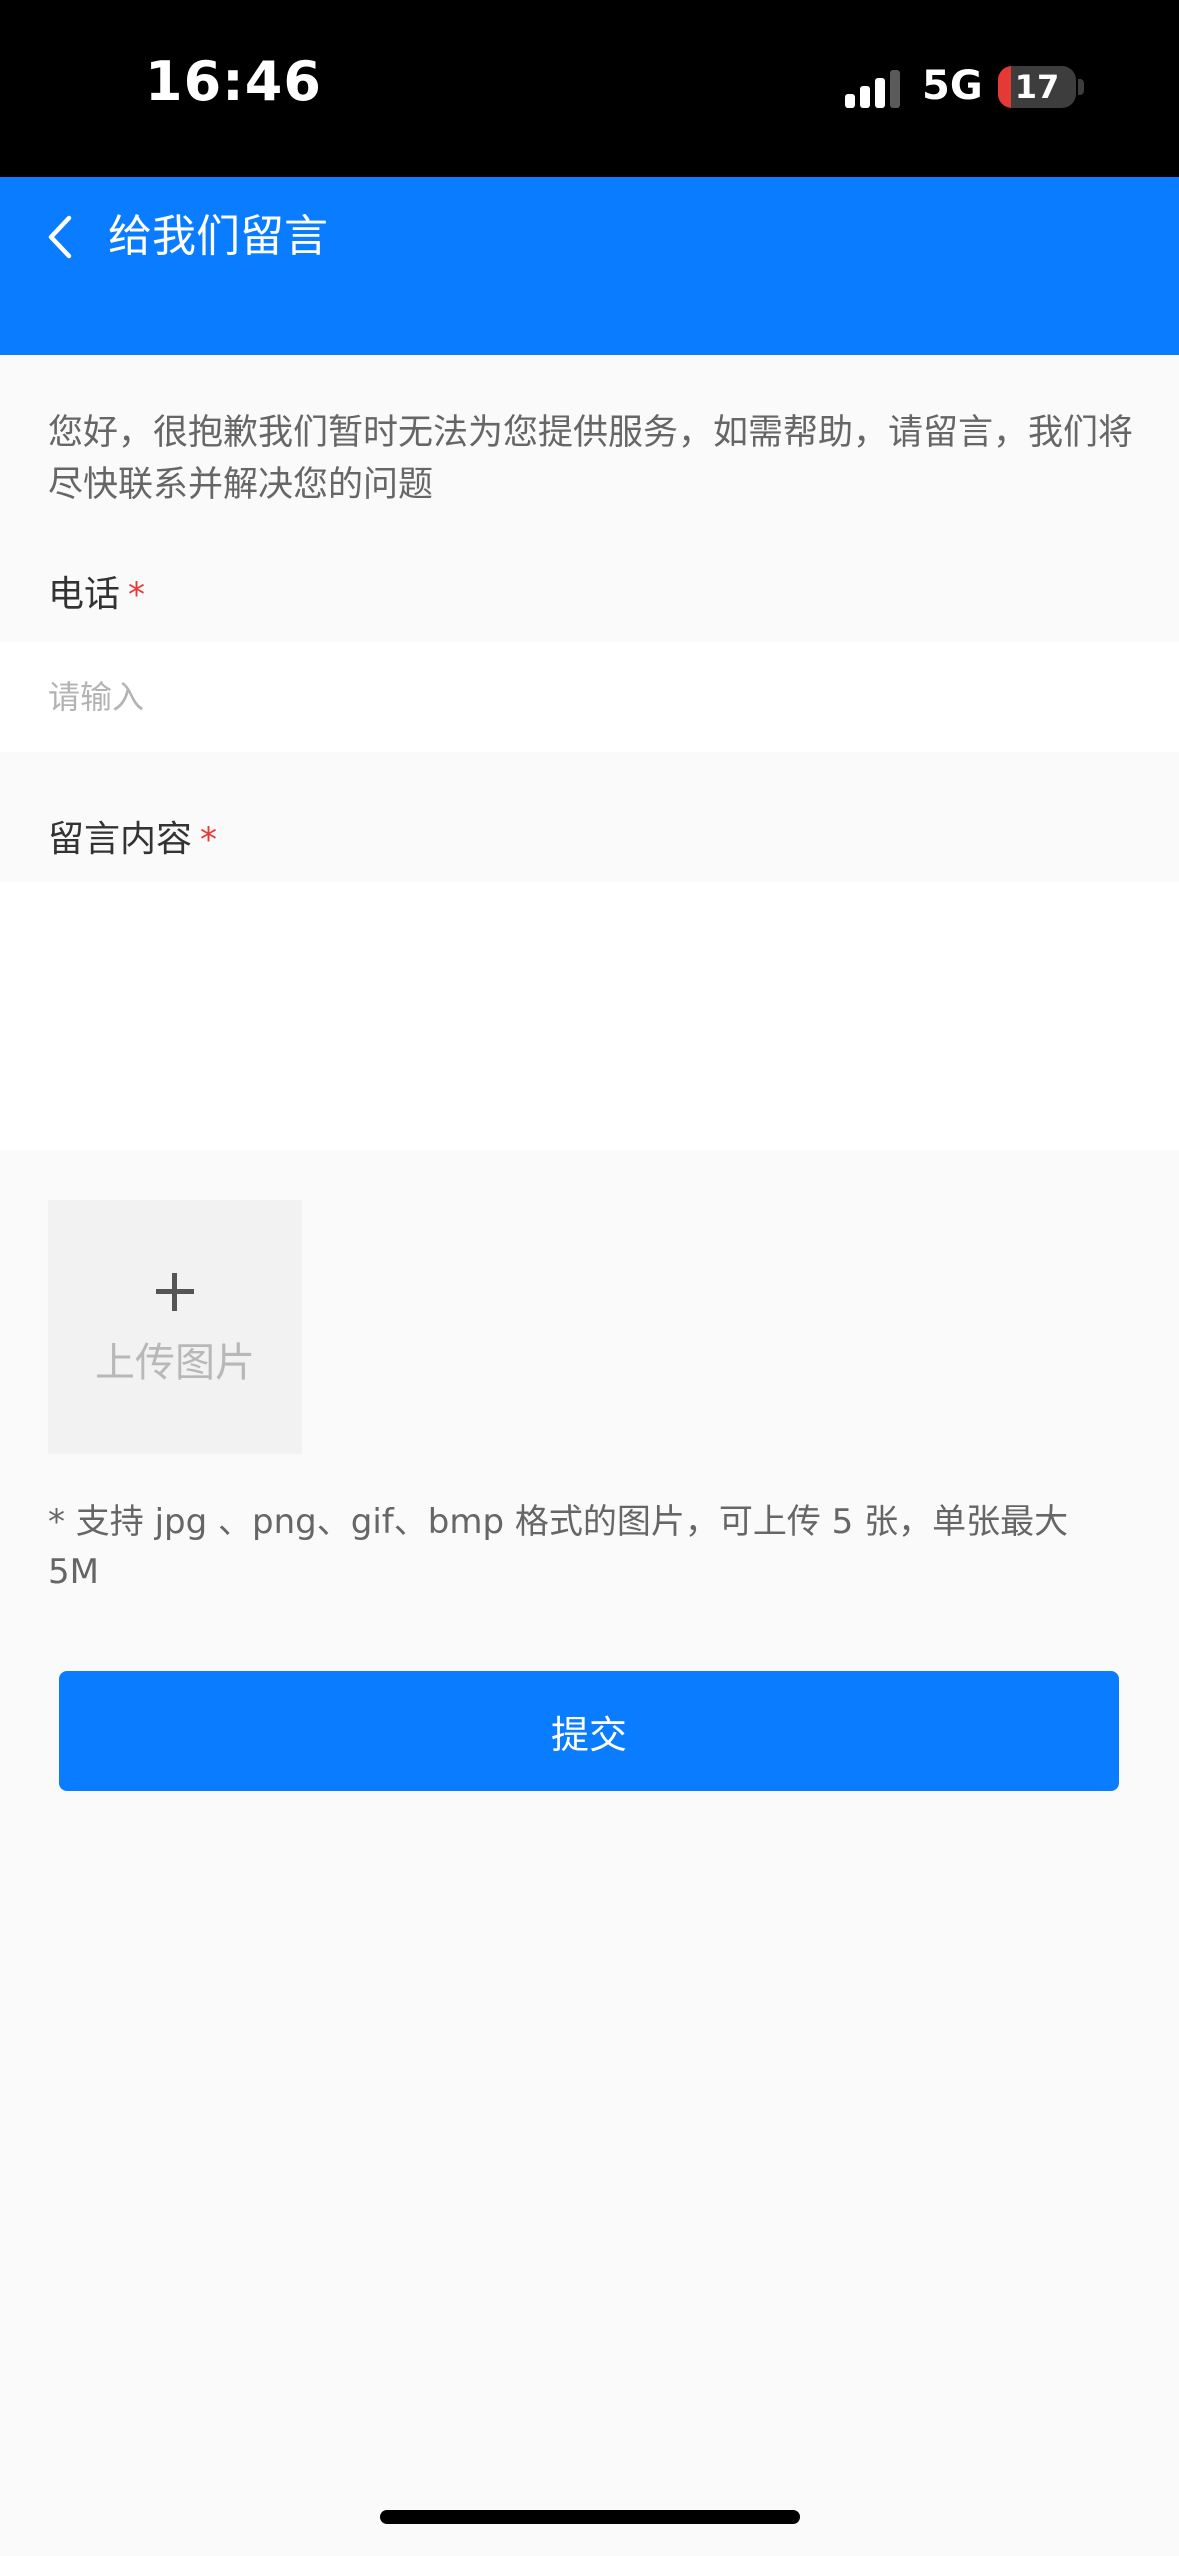  I want to click on message-input, so click(589, 1016).